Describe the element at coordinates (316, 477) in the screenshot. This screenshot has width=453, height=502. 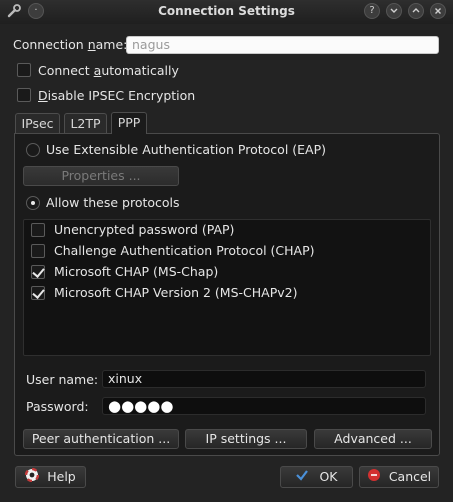
I see `ok-button: OK` at that location.